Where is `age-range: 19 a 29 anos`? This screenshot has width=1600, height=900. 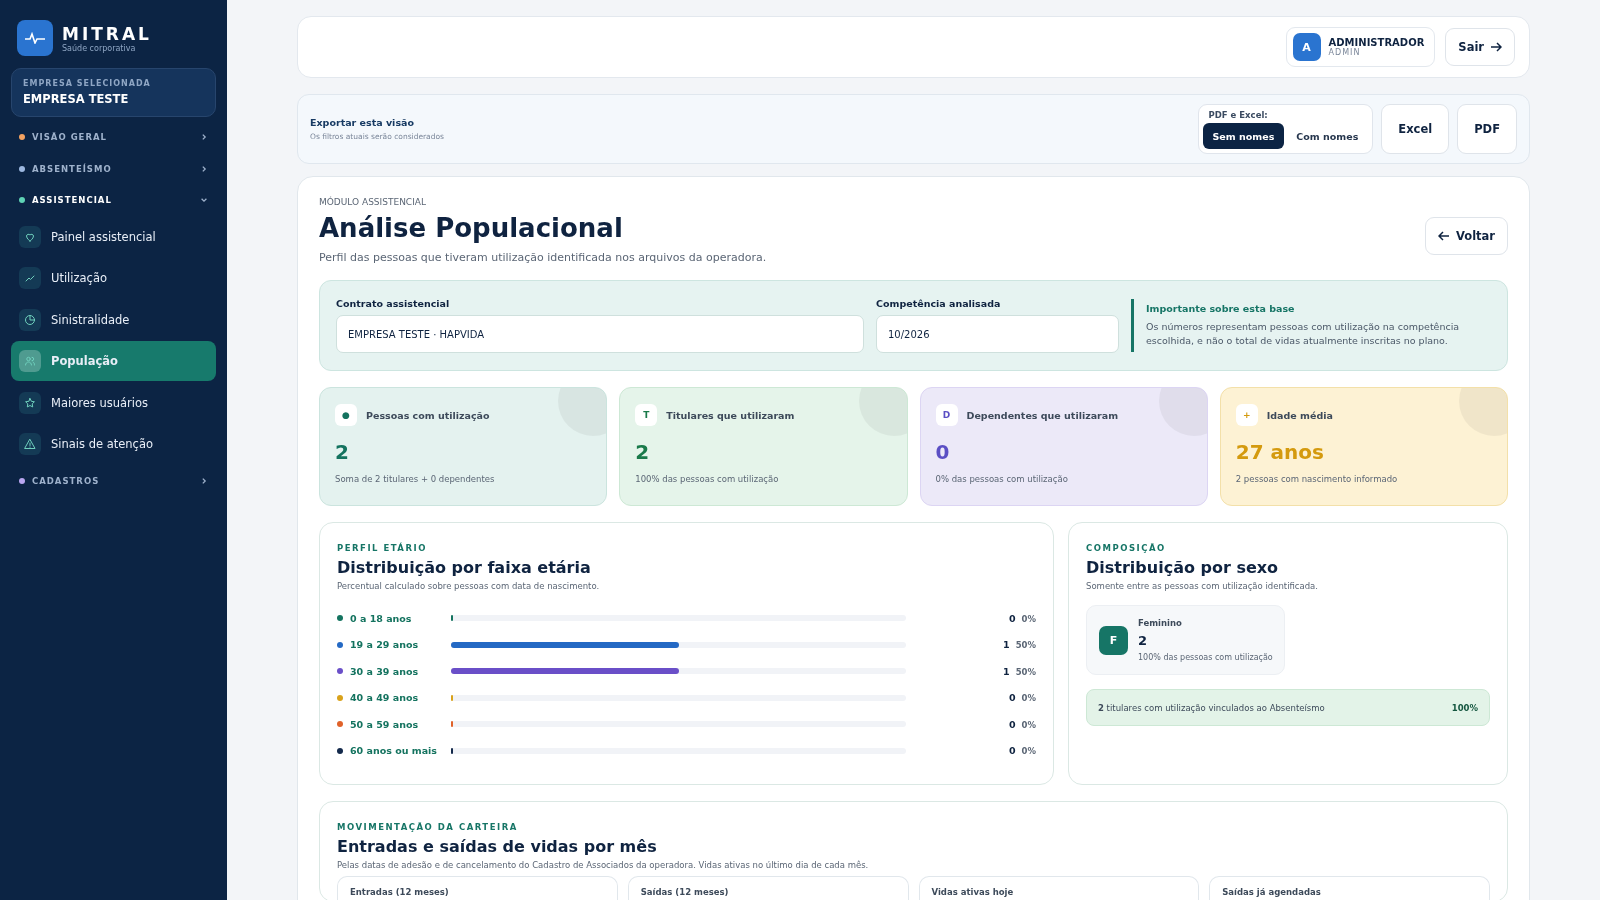
age-range: 19 a 29 anos is located at coordinates (384, 645).